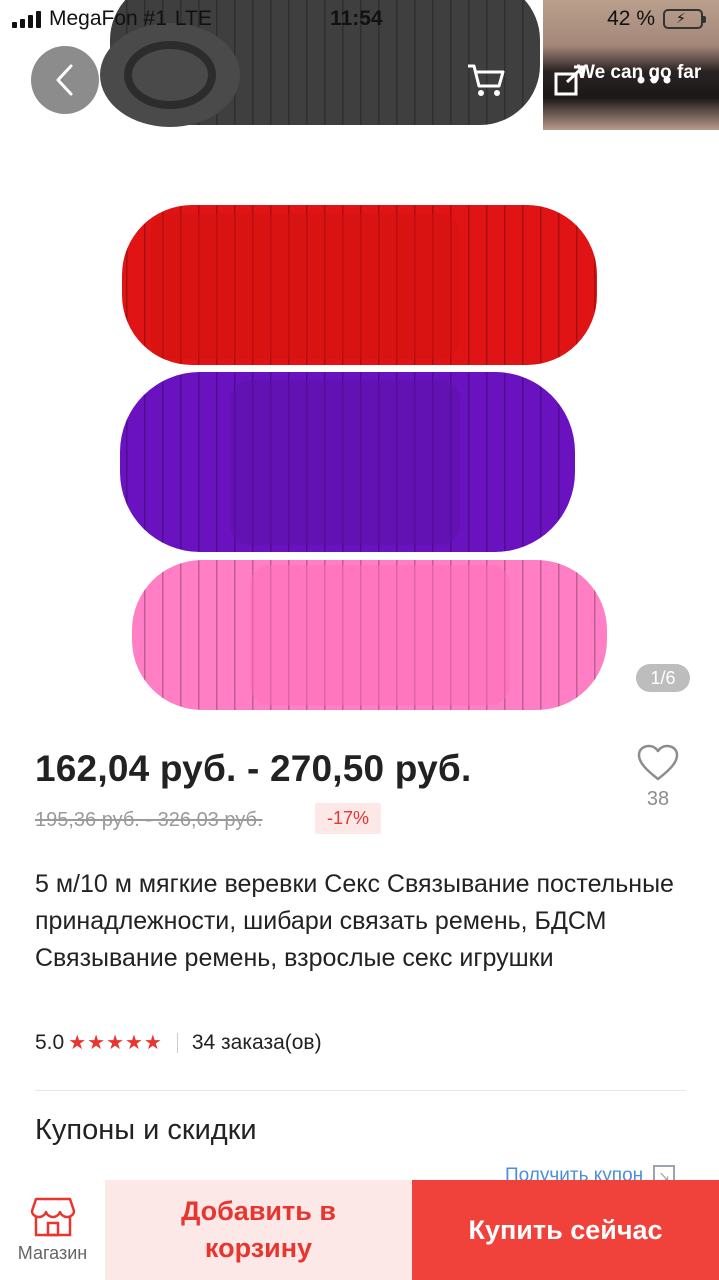  I want to click on coupons-section-title: Купоны и скидки, so click(146, 1130).